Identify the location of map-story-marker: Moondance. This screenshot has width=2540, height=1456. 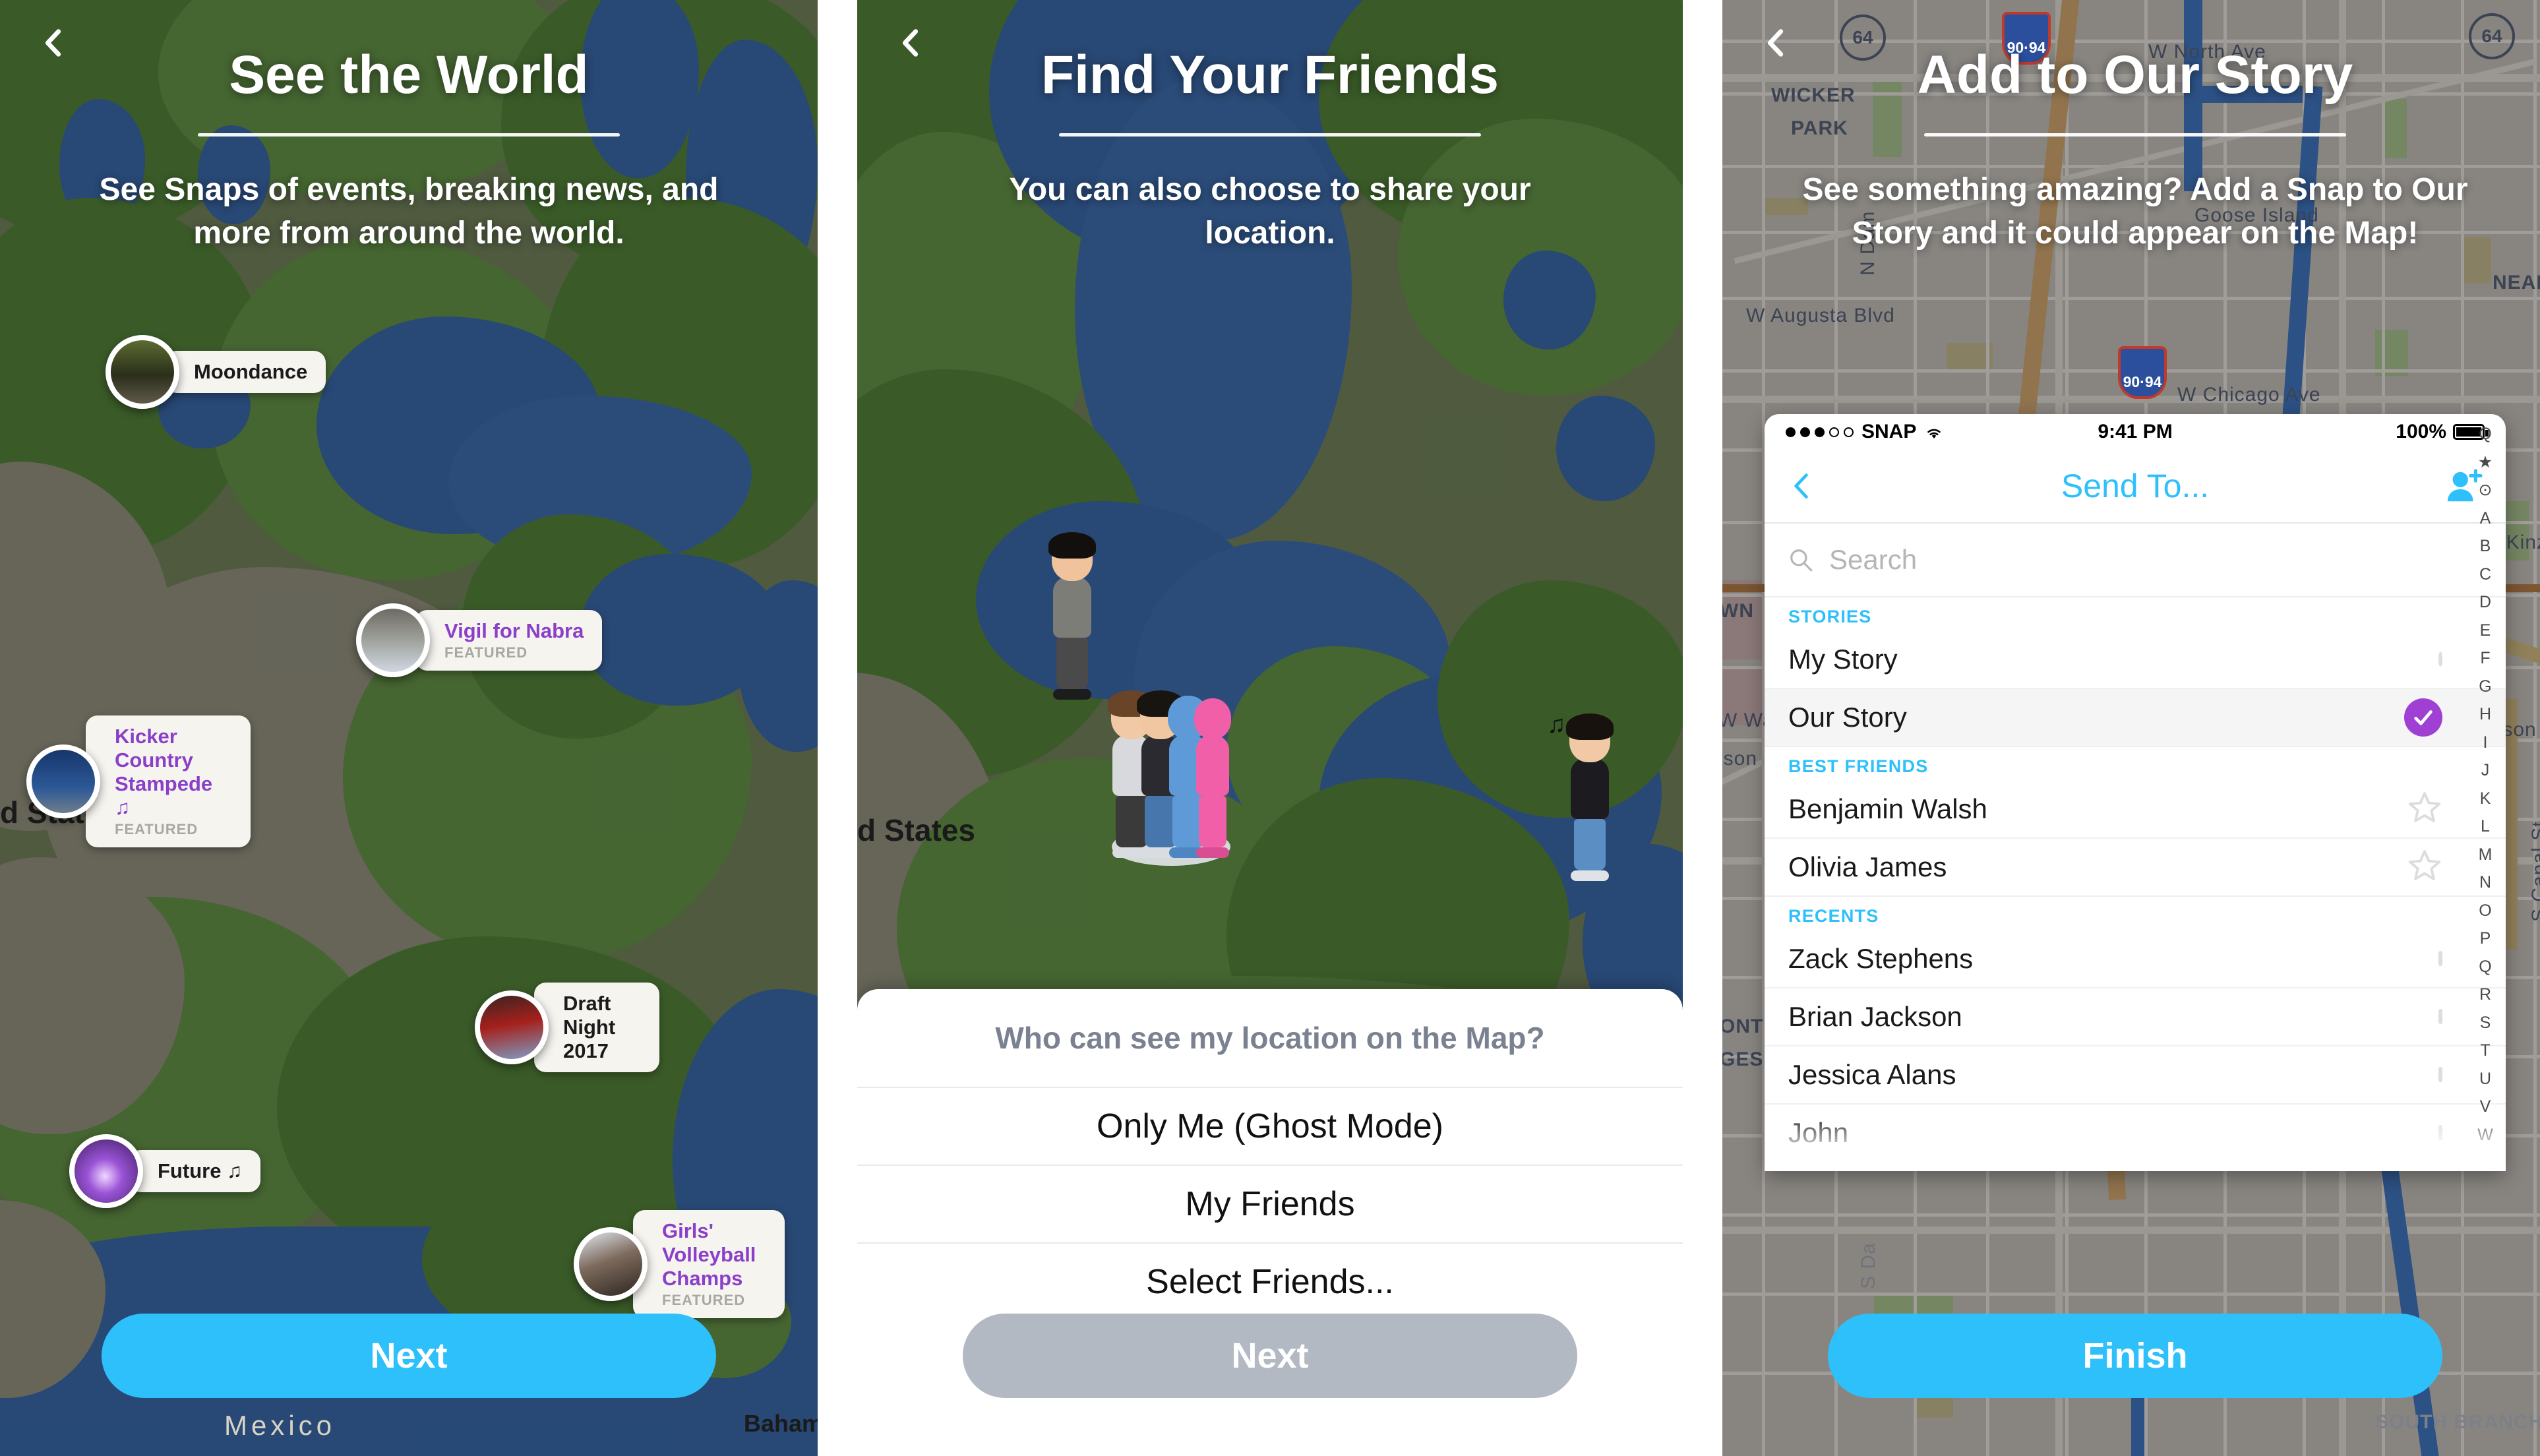
(216, 372).